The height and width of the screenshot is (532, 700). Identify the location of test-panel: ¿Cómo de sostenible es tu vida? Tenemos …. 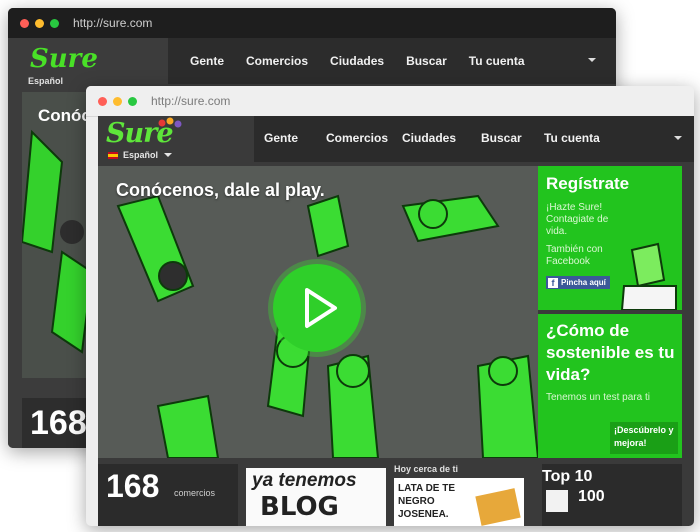
(610, 386).